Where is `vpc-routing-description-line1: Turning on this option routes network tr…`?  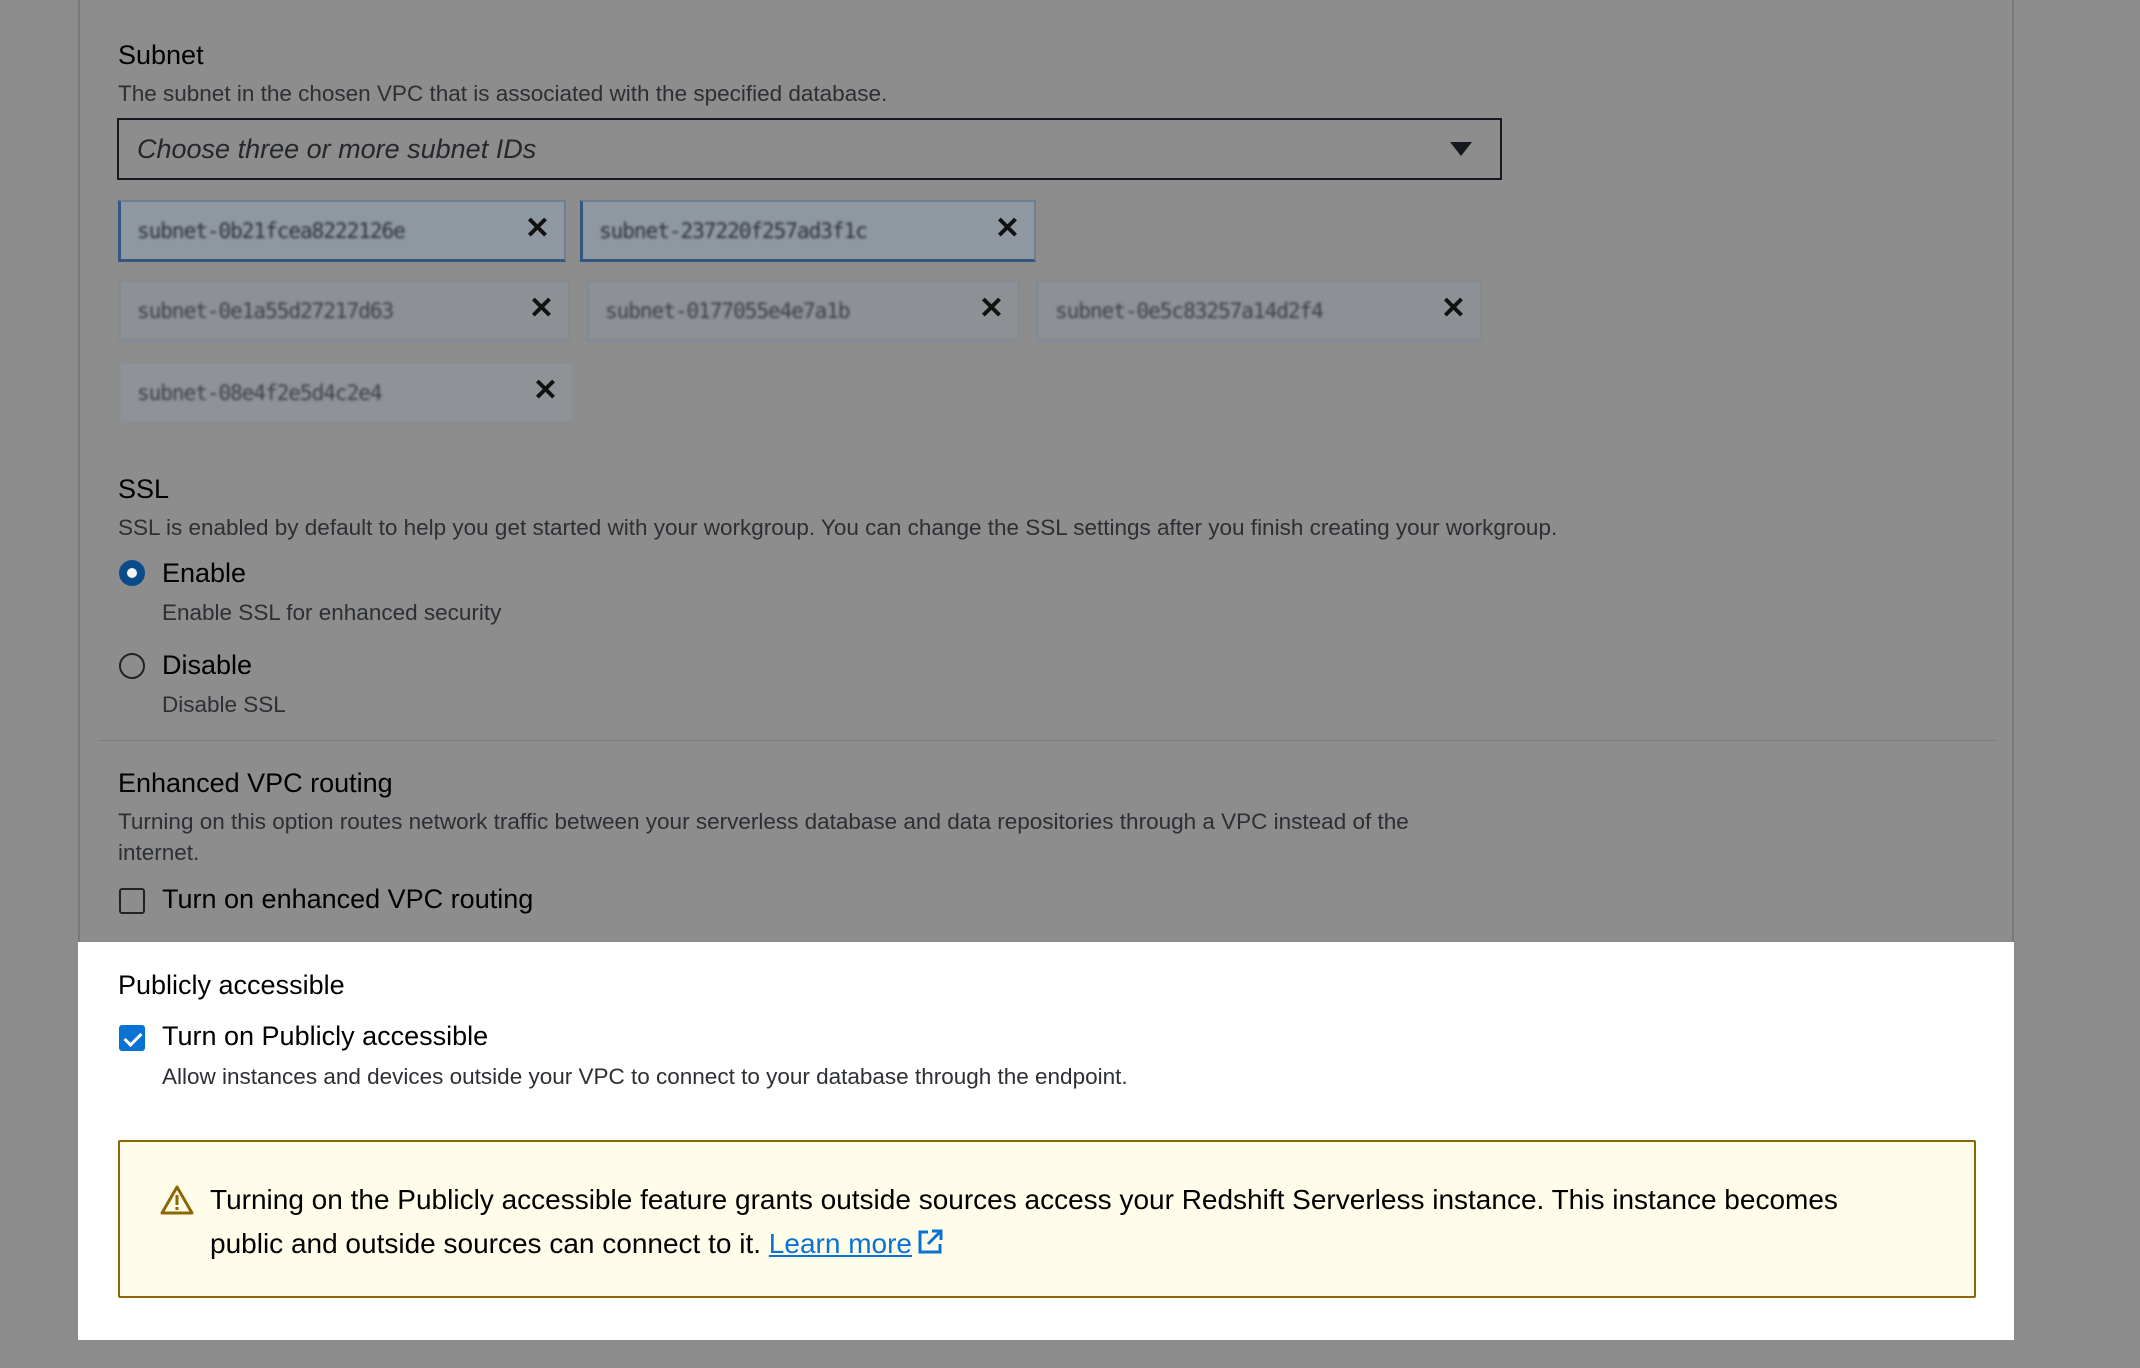 vpc-routing-description-line1: Turning on this option routes network tr… is located at coordinates (763, 821).